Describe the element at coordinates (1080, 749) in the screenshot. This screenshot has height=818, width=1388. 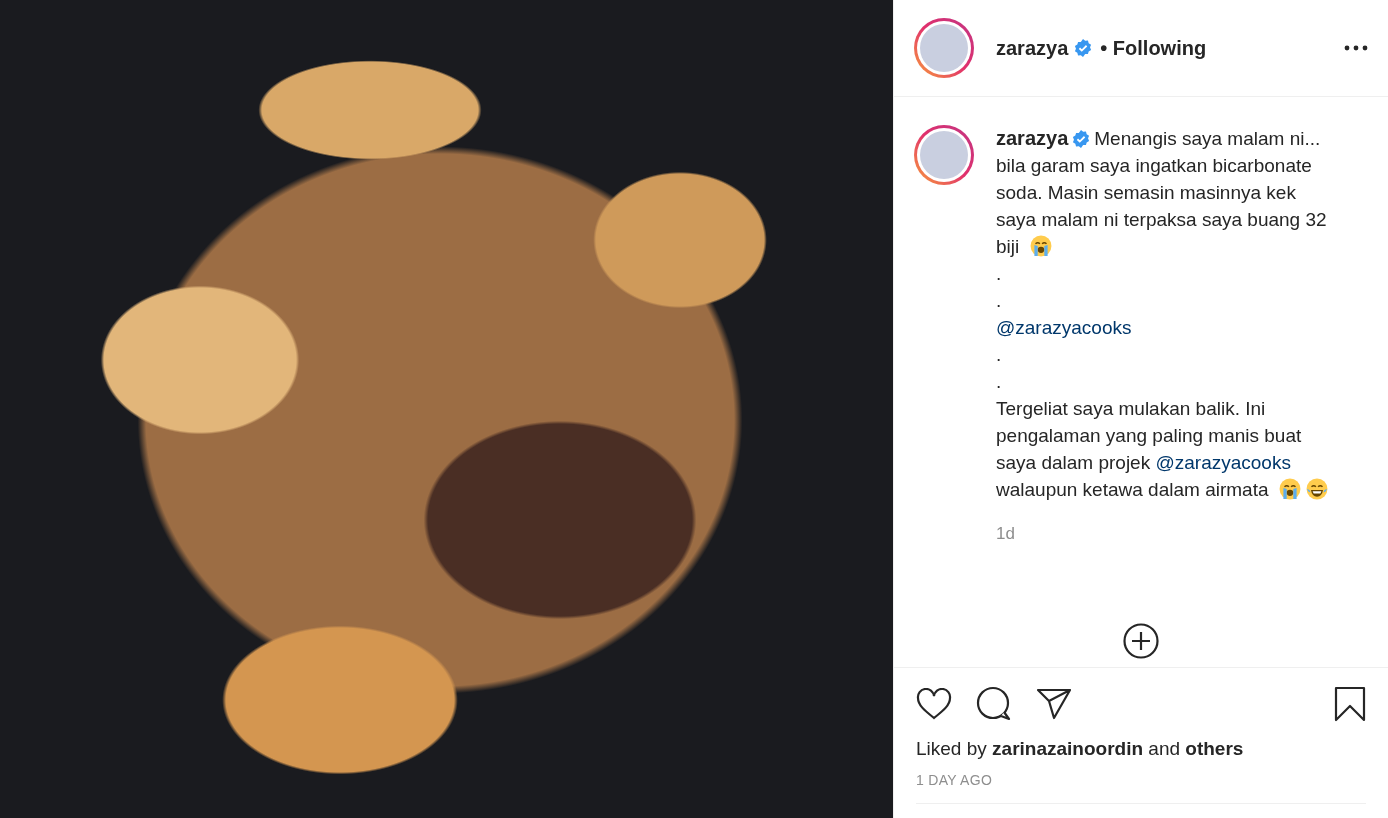
I see `likes-text: Liked by zarinazainoordin and others` at that location.